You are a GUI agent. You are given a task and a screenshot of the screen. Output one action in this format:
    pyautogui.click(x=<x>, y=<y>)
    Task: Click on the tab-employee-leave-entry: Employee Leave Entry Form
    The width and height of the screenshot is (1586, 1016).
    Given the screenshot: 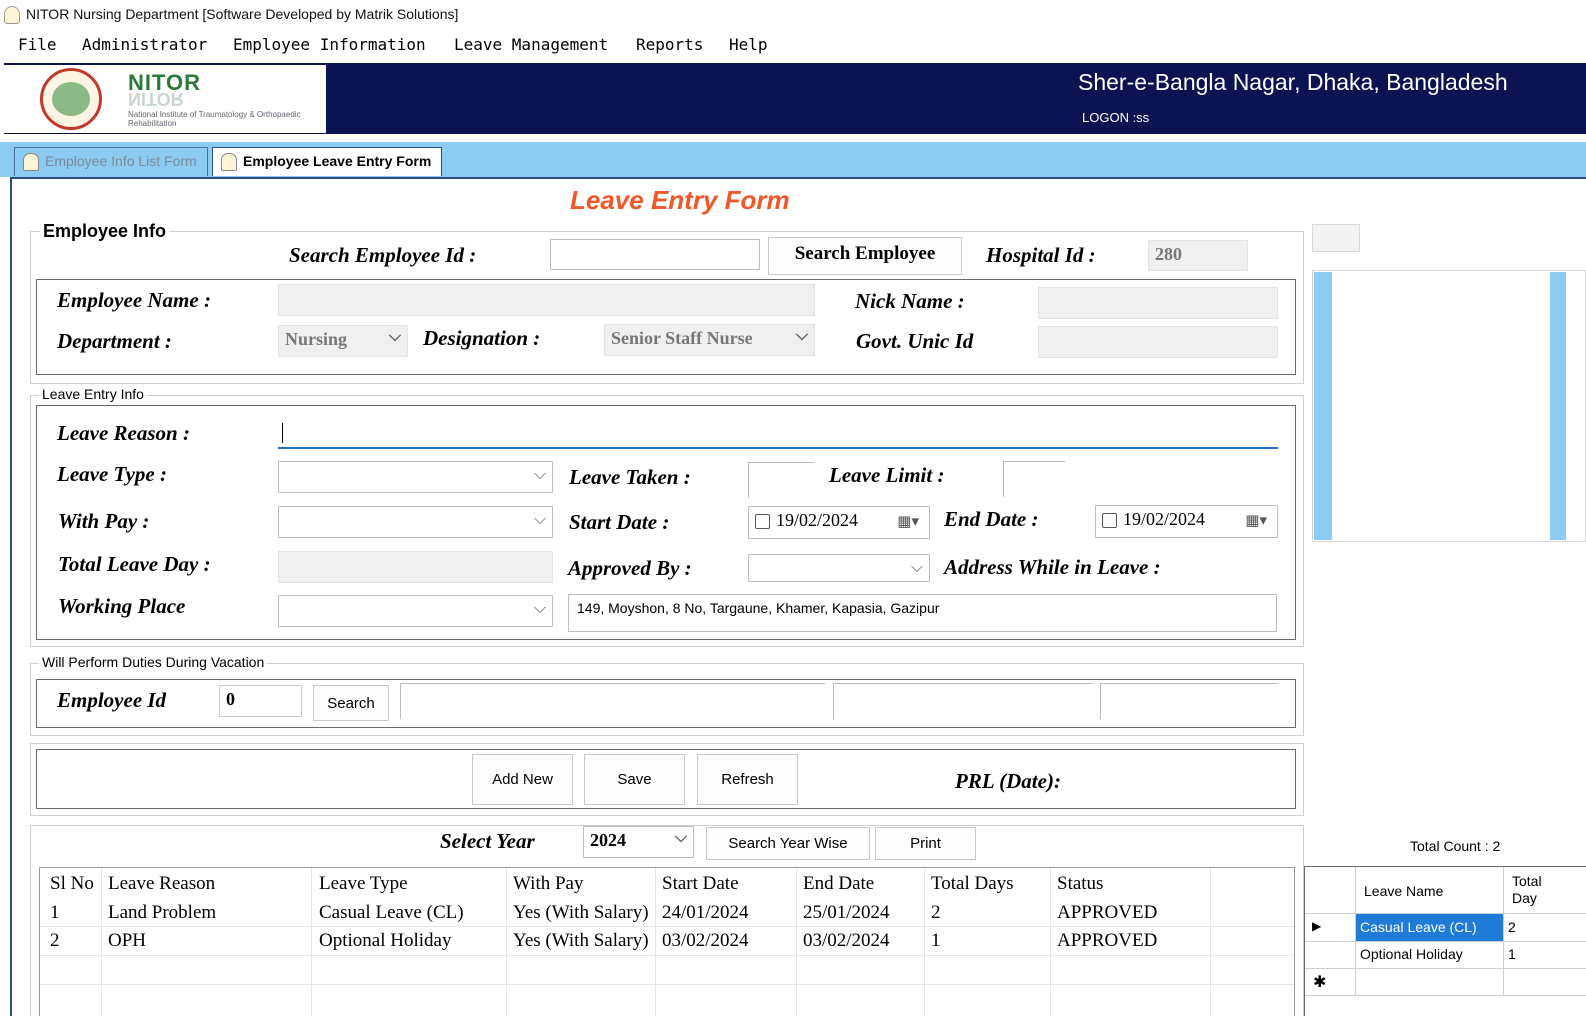 What is the action you would take?
    pyautogui.click(x=327, y=161)
    